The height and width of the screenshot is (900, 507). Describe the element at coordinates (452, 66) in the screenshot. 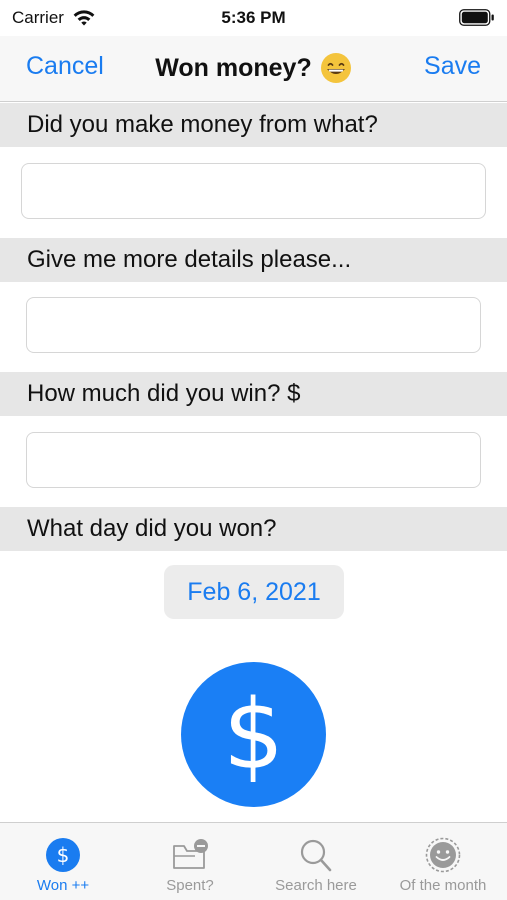

I see `save-button: Save` at that location.